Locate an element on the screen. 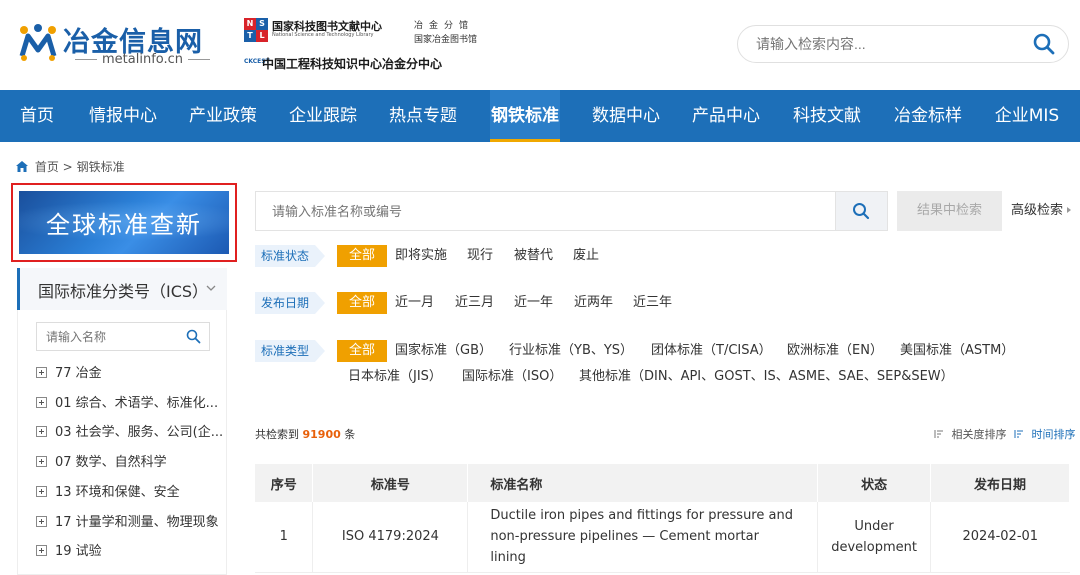  filter-status-all: 全部 is located at coordinates (362, 256).